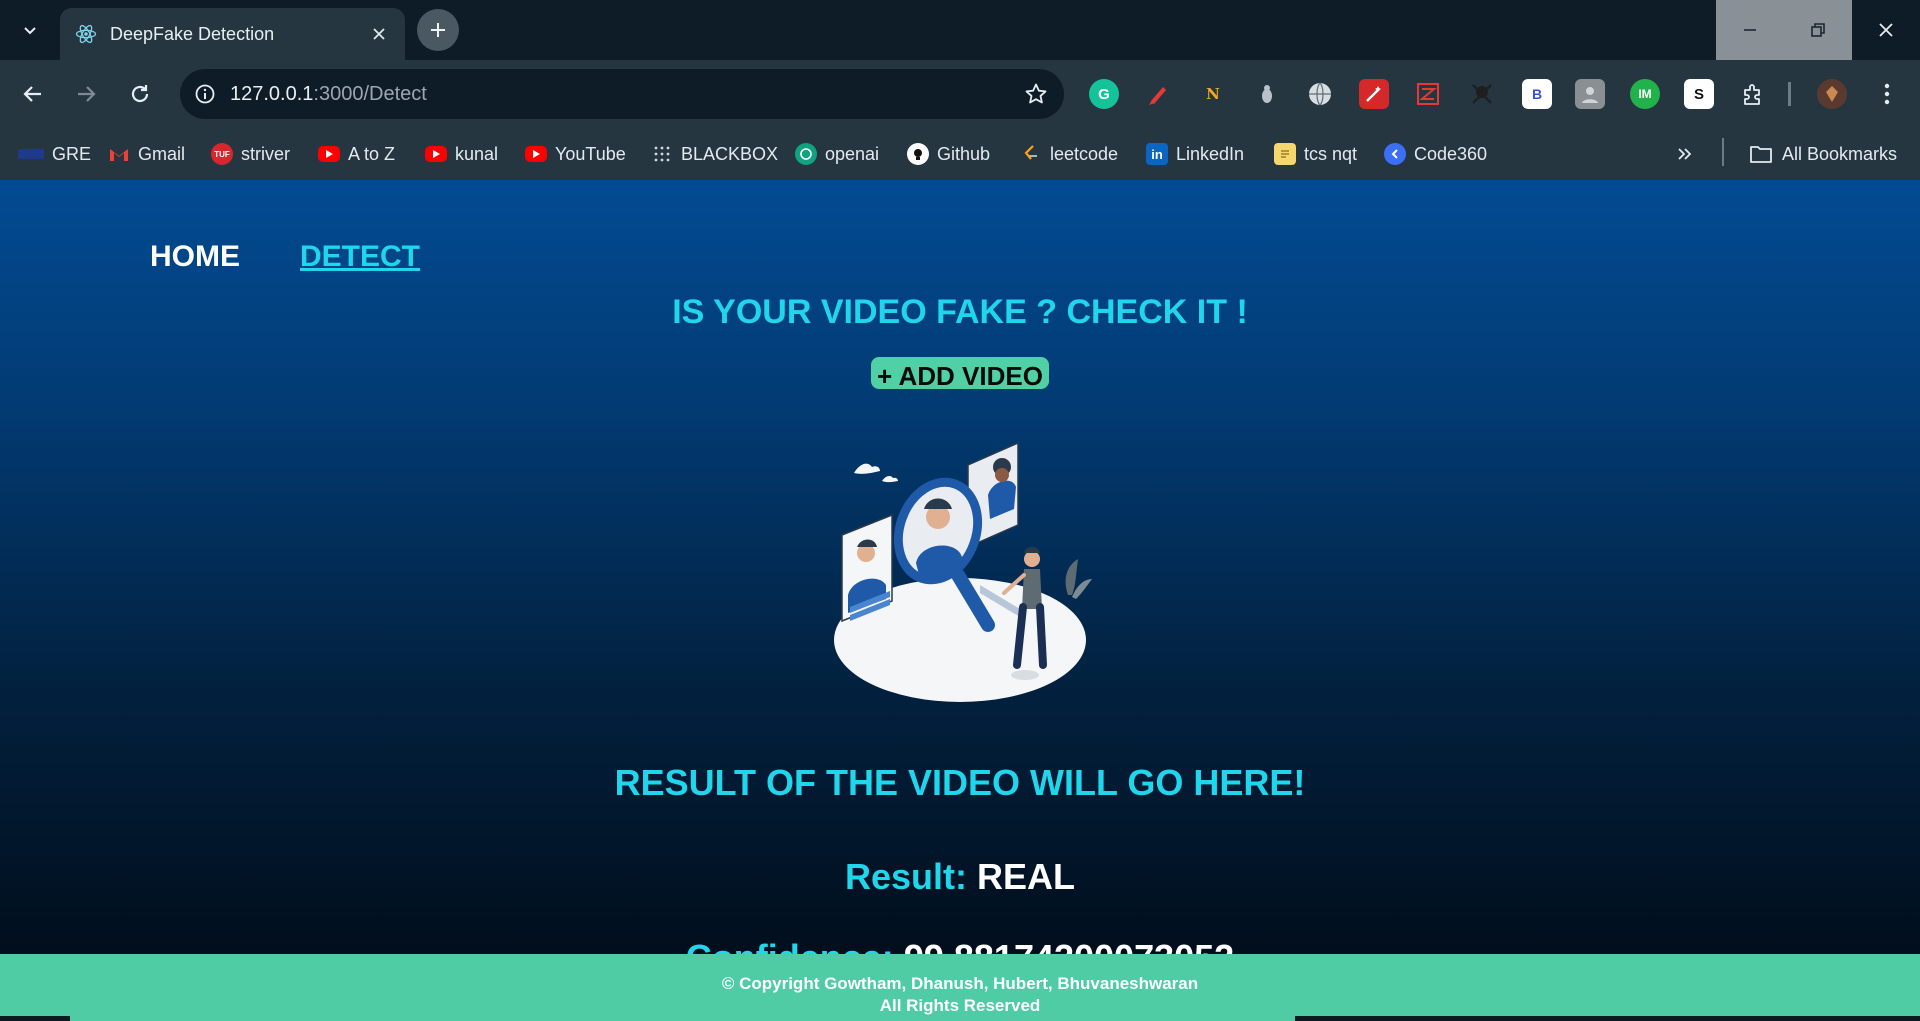  Describe the element at coordinates (730, 153) in the screenshot. I see `bookmark-label: BLACKBOX` at that location.